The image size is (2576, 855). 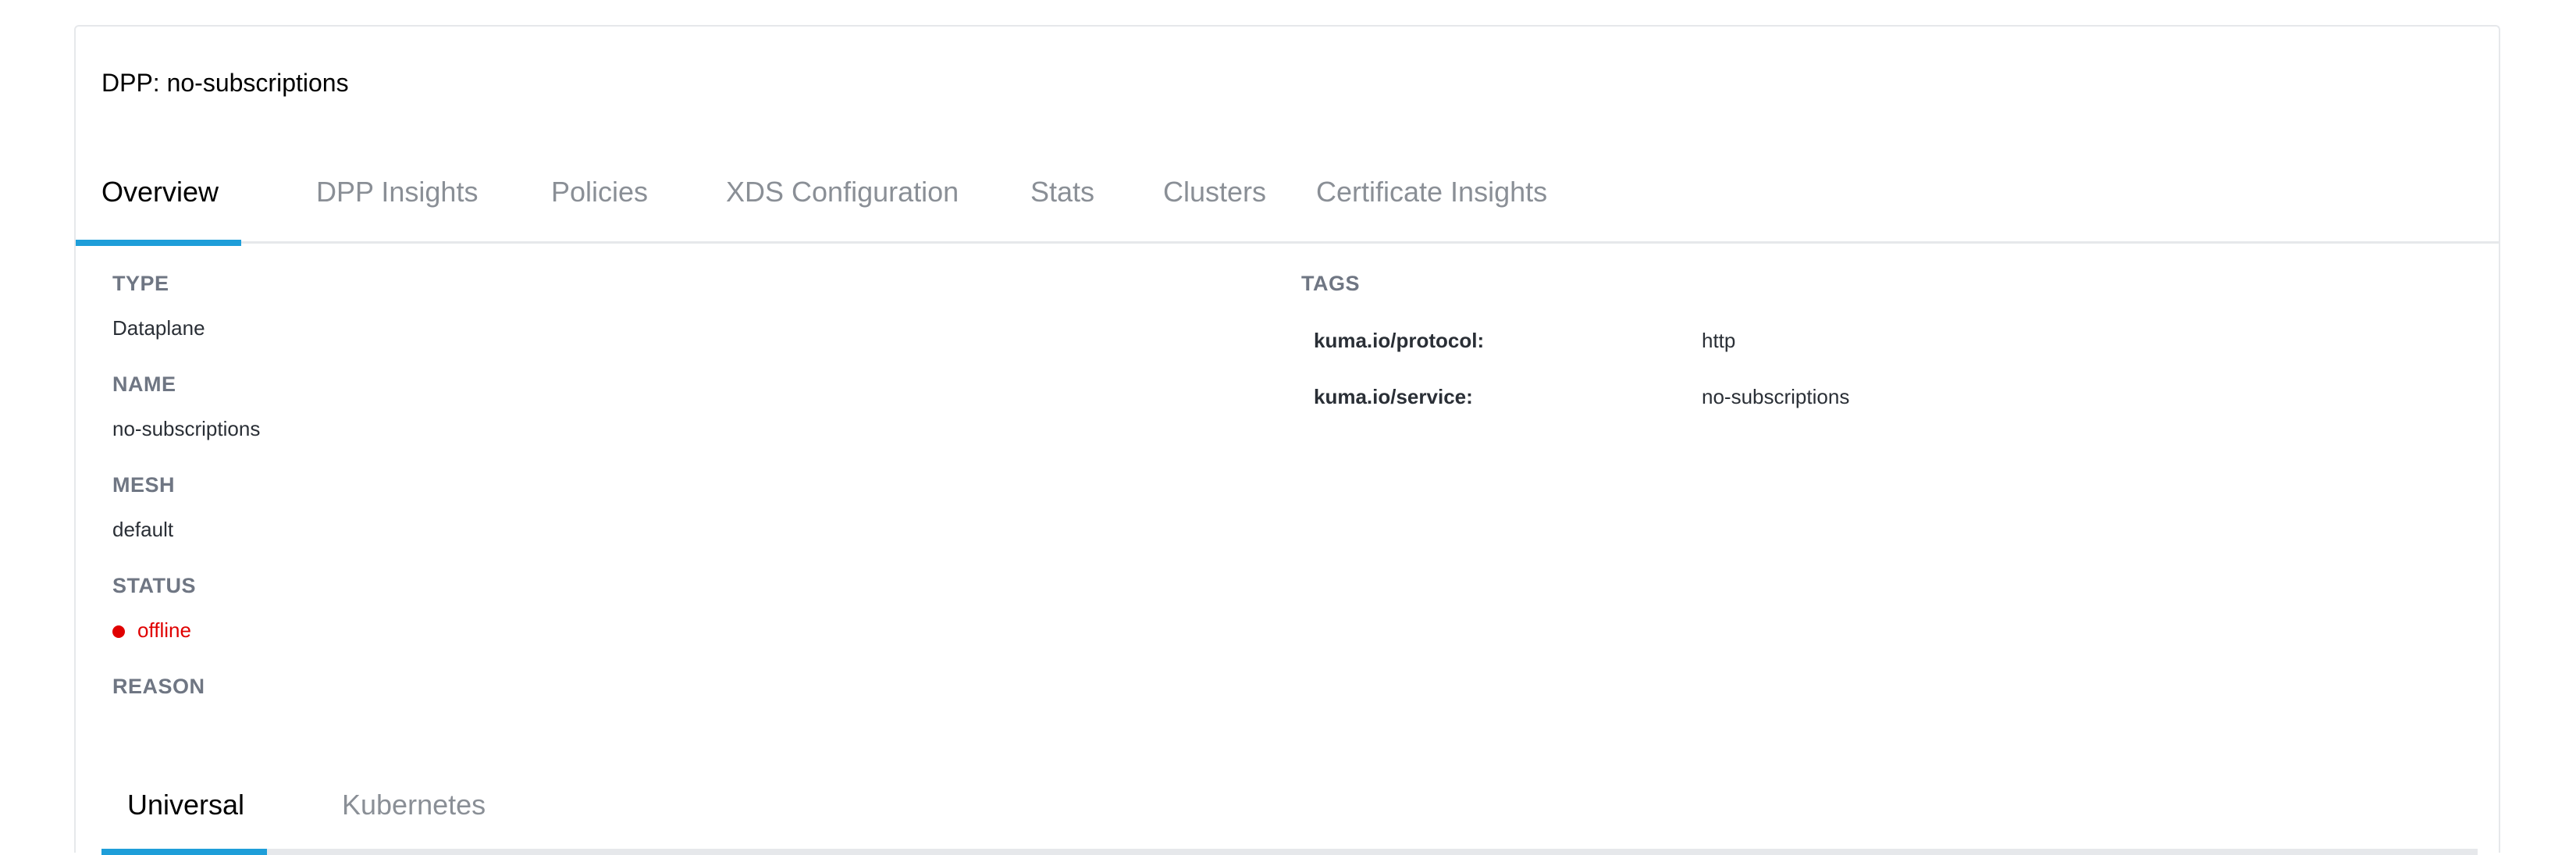 What do you see at coordinates (154, 585) in the screenshot?
I see `status-label: STATUS` at bounding box center [154, 585].